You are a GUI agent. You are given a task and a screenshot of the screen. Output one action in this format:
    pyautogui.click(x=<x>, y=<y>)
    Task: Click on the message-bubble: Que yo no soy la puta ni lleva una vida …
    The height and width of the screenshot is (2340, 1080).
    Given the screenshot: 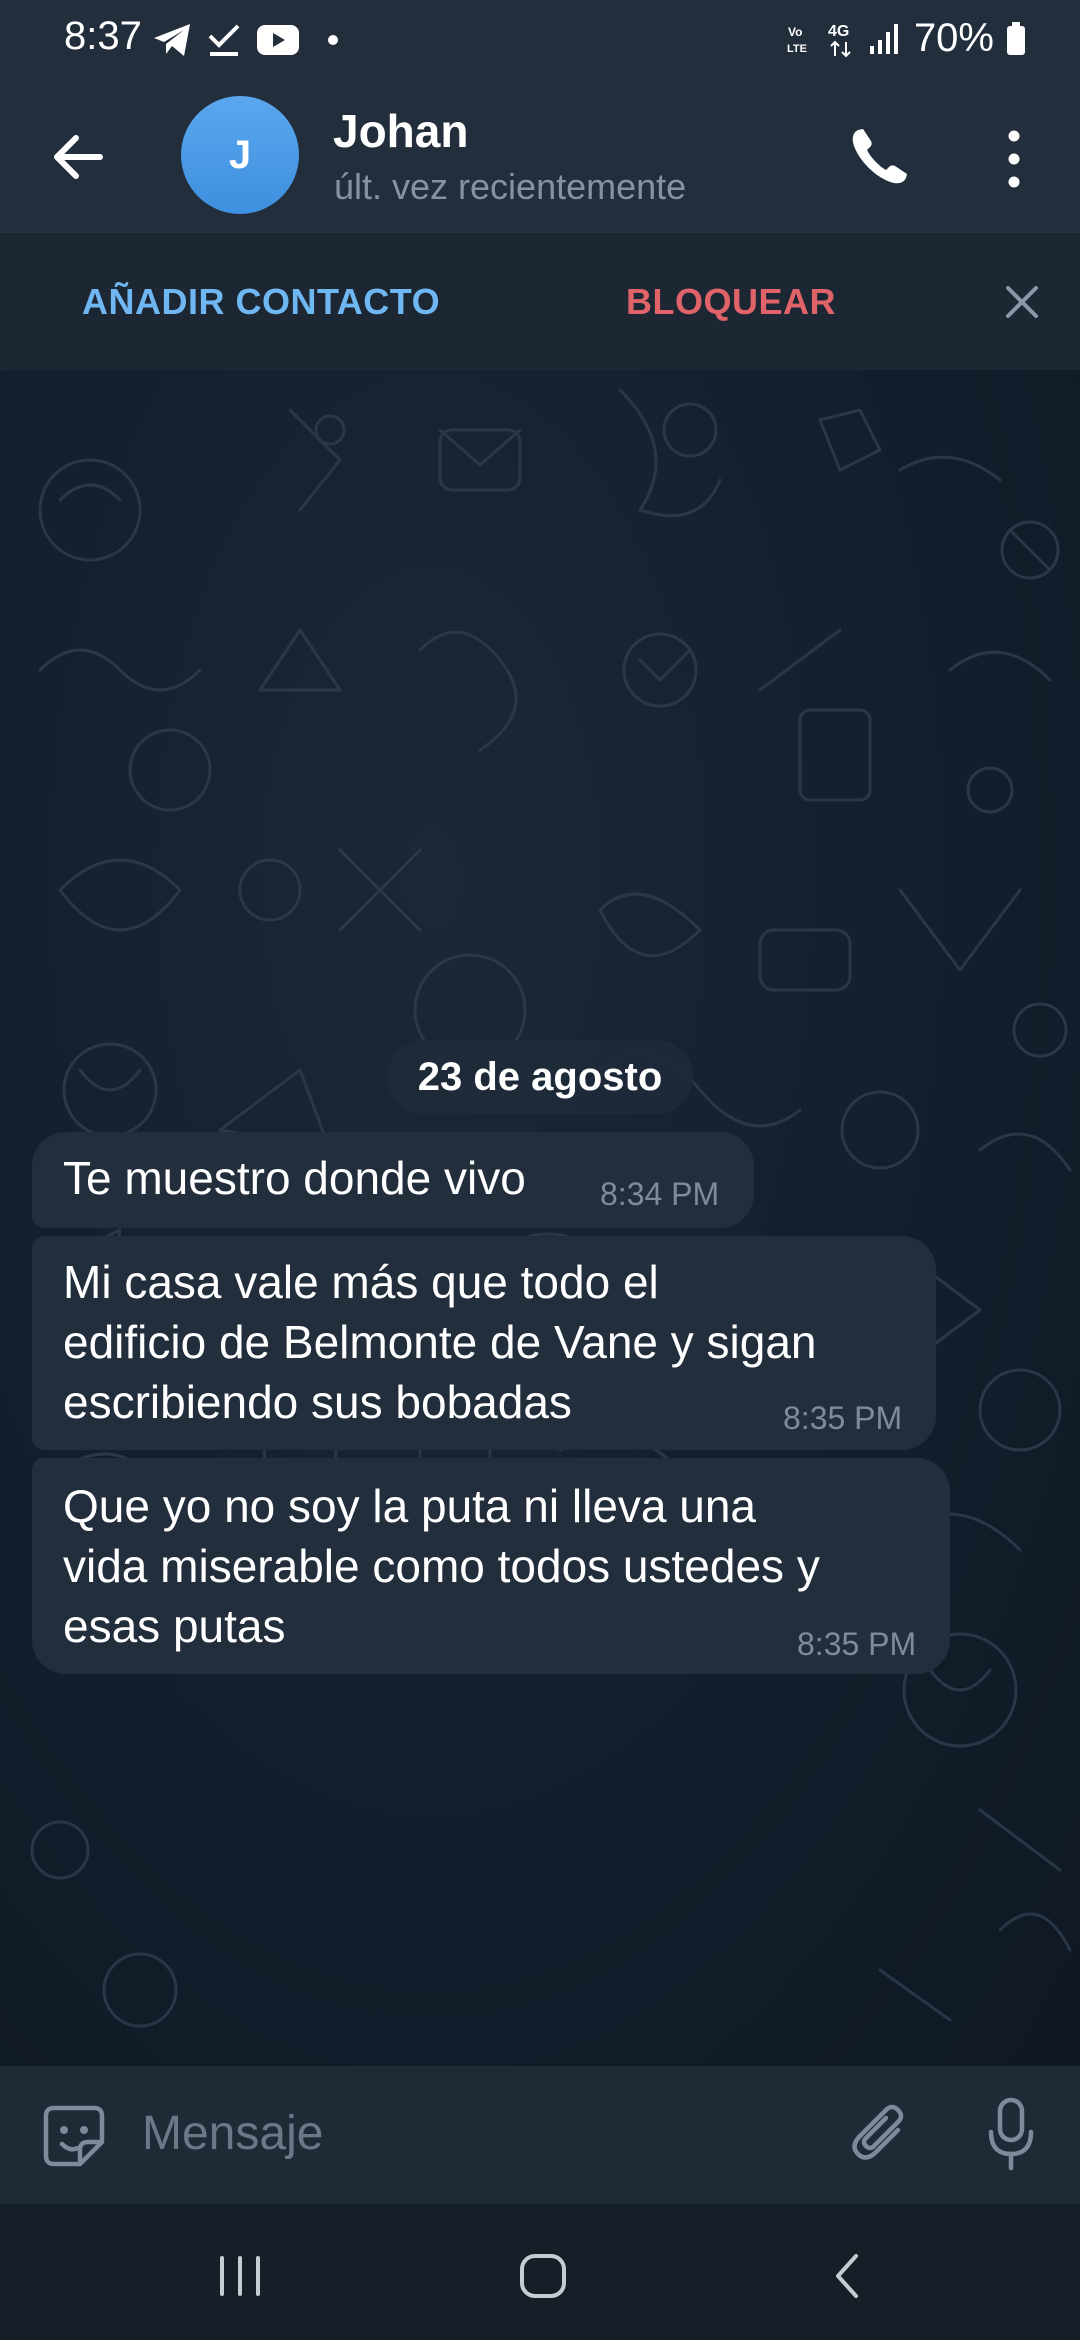 What is the action you would take?
    pyautogui.click(x=491, y=1566)
    